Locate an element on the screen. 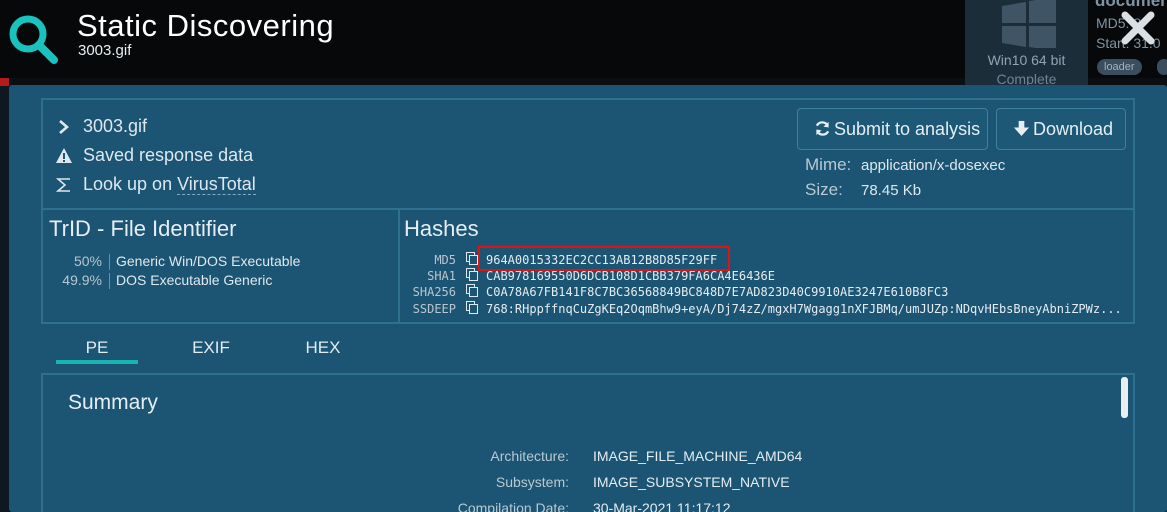  trid-description: DOS Executable Generic is located at coordinates (194, 280).